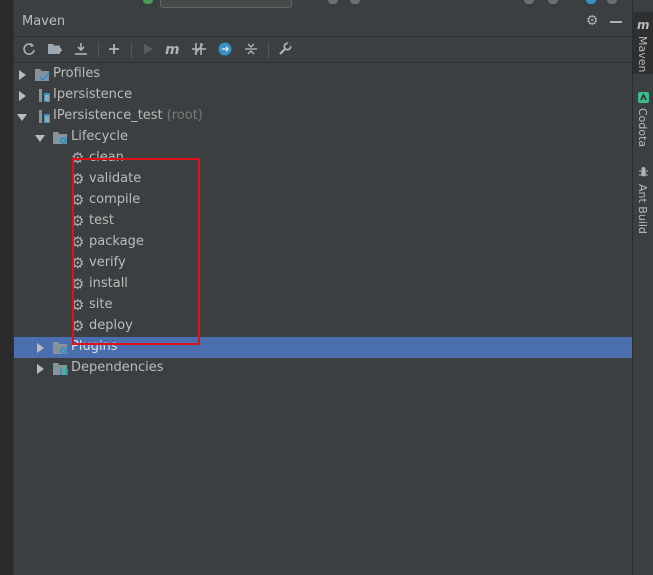  What do you see at coordinates (93, 94) in the screenshot?
I see `tree-item-label: Ipersistence` at bounding box center [93, 94].